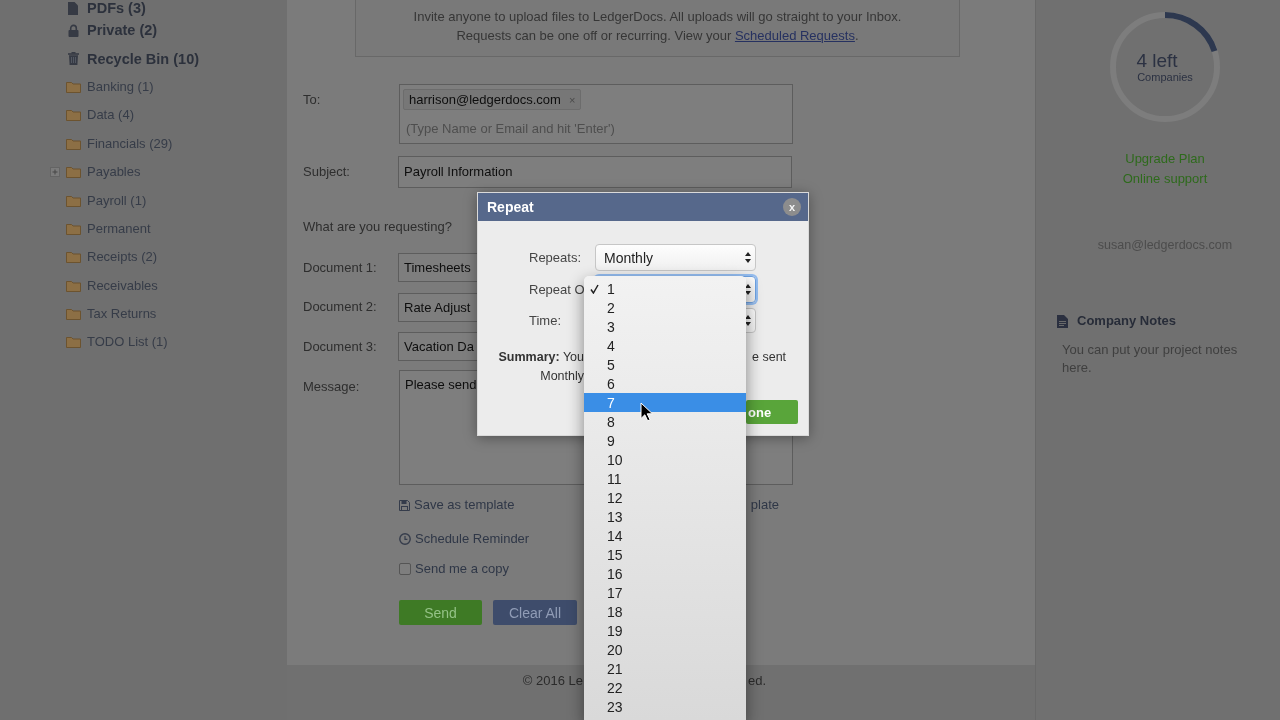  What do you see at coordinates (665, 649) in the screenshot?
I see `dropdown-option: 20` at bounding box center [665, 649].